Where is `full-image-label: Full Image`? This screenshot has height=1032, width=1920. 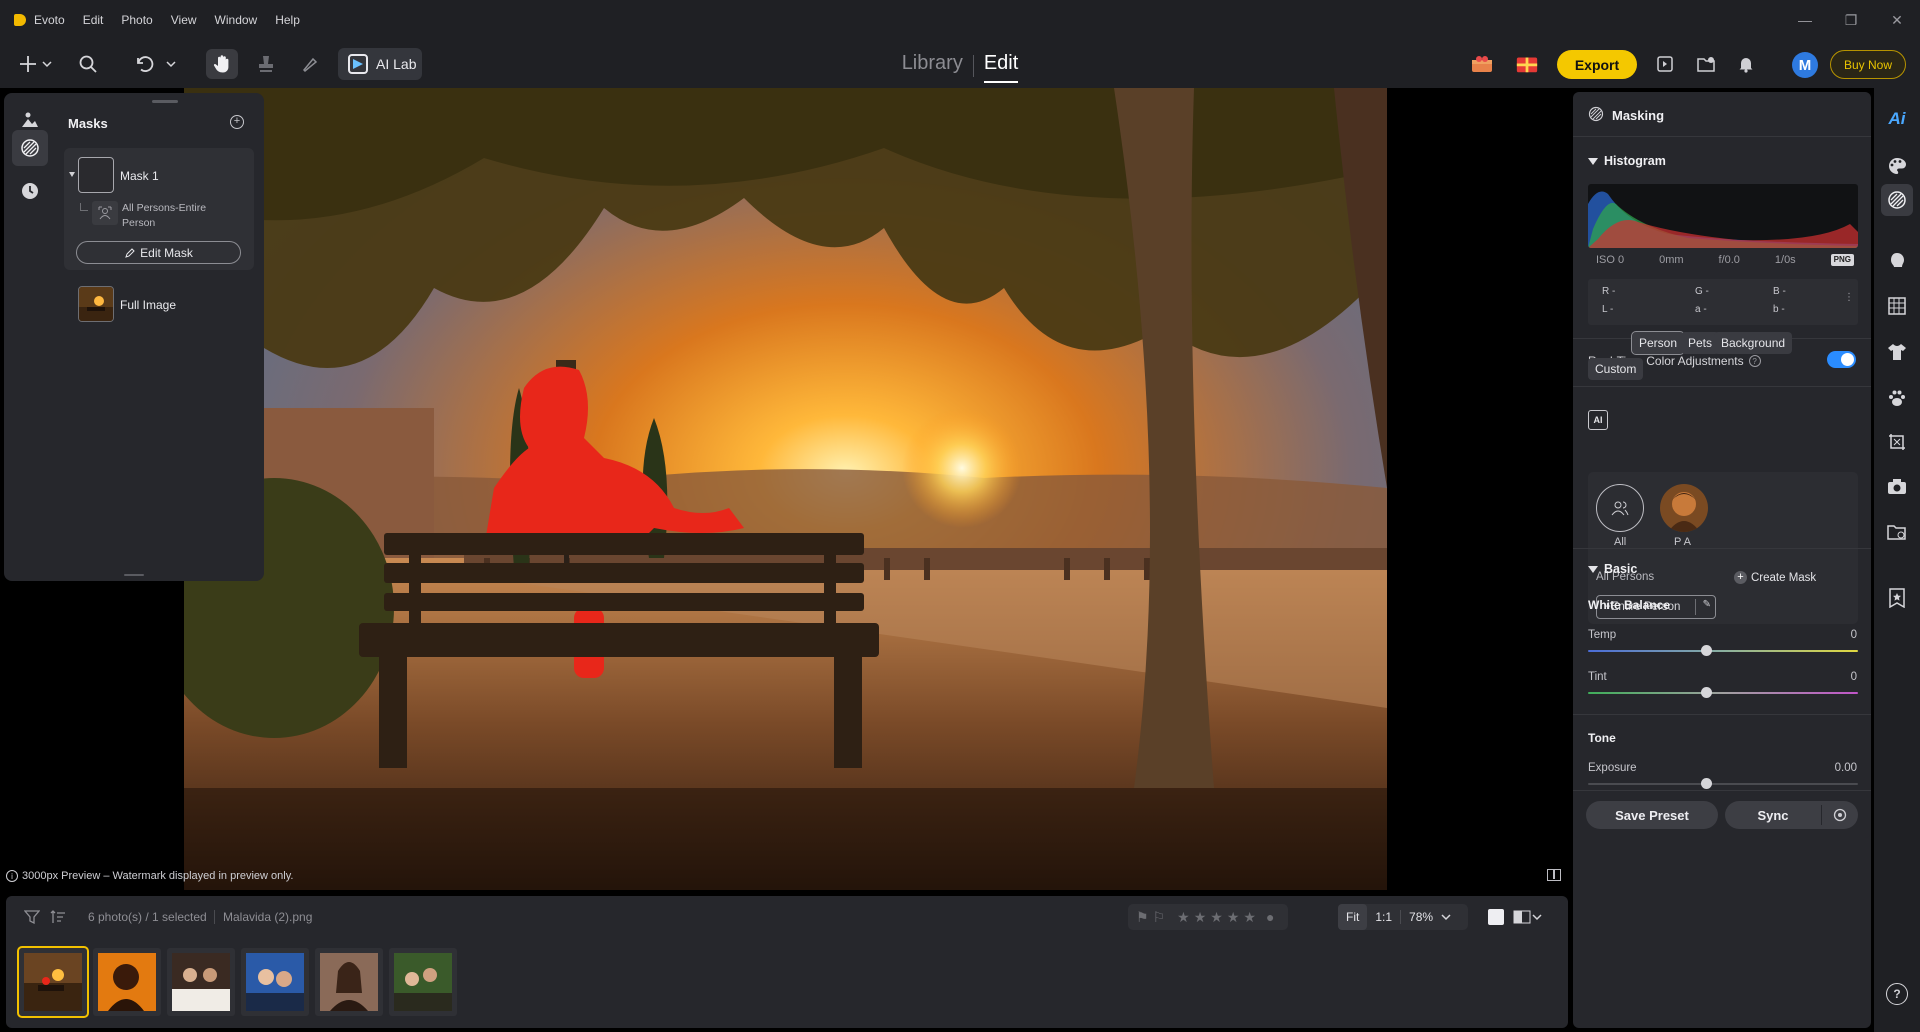 full-image-label: Full Image is located at coordinates (148, 305).